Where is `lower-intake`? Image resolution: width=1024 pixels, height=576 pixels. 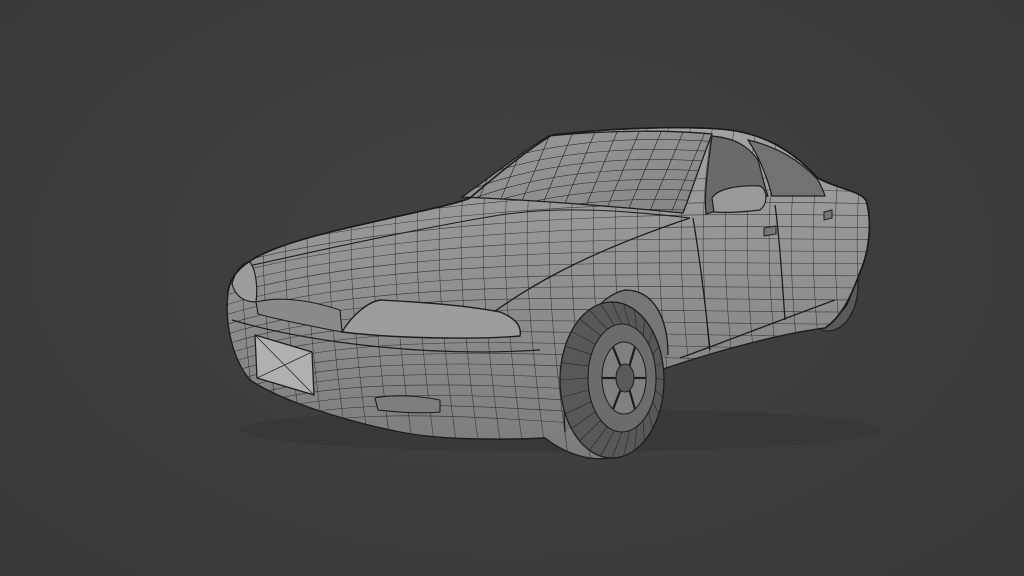 lower-intake is located at coordinates (407, 404).